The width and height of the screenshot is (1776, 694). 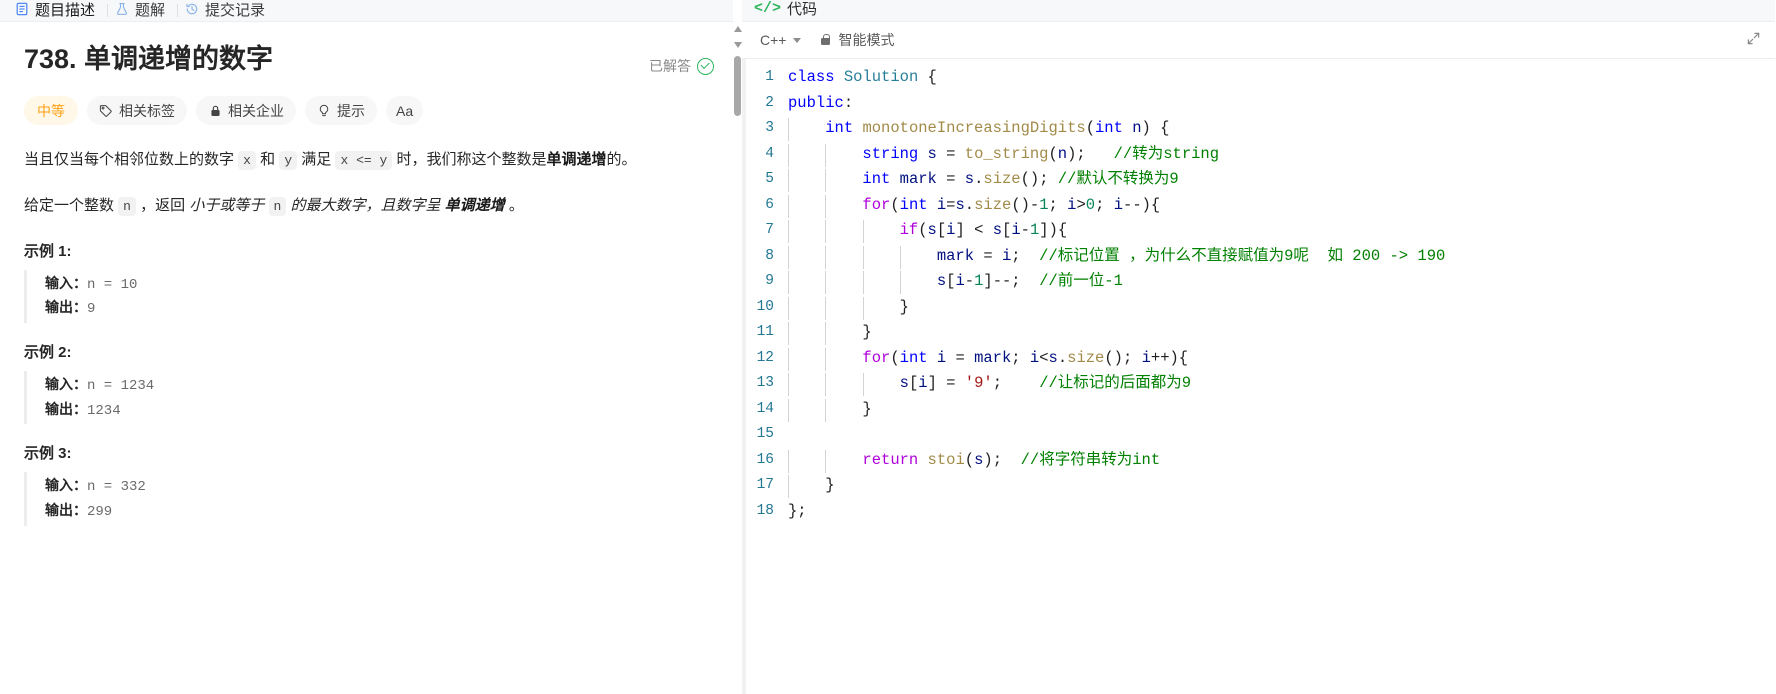 What do you see at coordinates (765, 459) in the screenshot?
I see `line-number: 16` at bounding box center [765, 459].